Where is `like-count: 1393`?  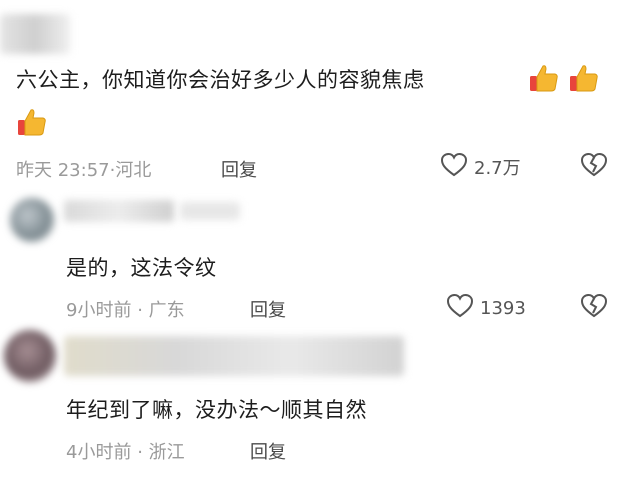
like-count: 1393 is located at coordinates (503, 308).